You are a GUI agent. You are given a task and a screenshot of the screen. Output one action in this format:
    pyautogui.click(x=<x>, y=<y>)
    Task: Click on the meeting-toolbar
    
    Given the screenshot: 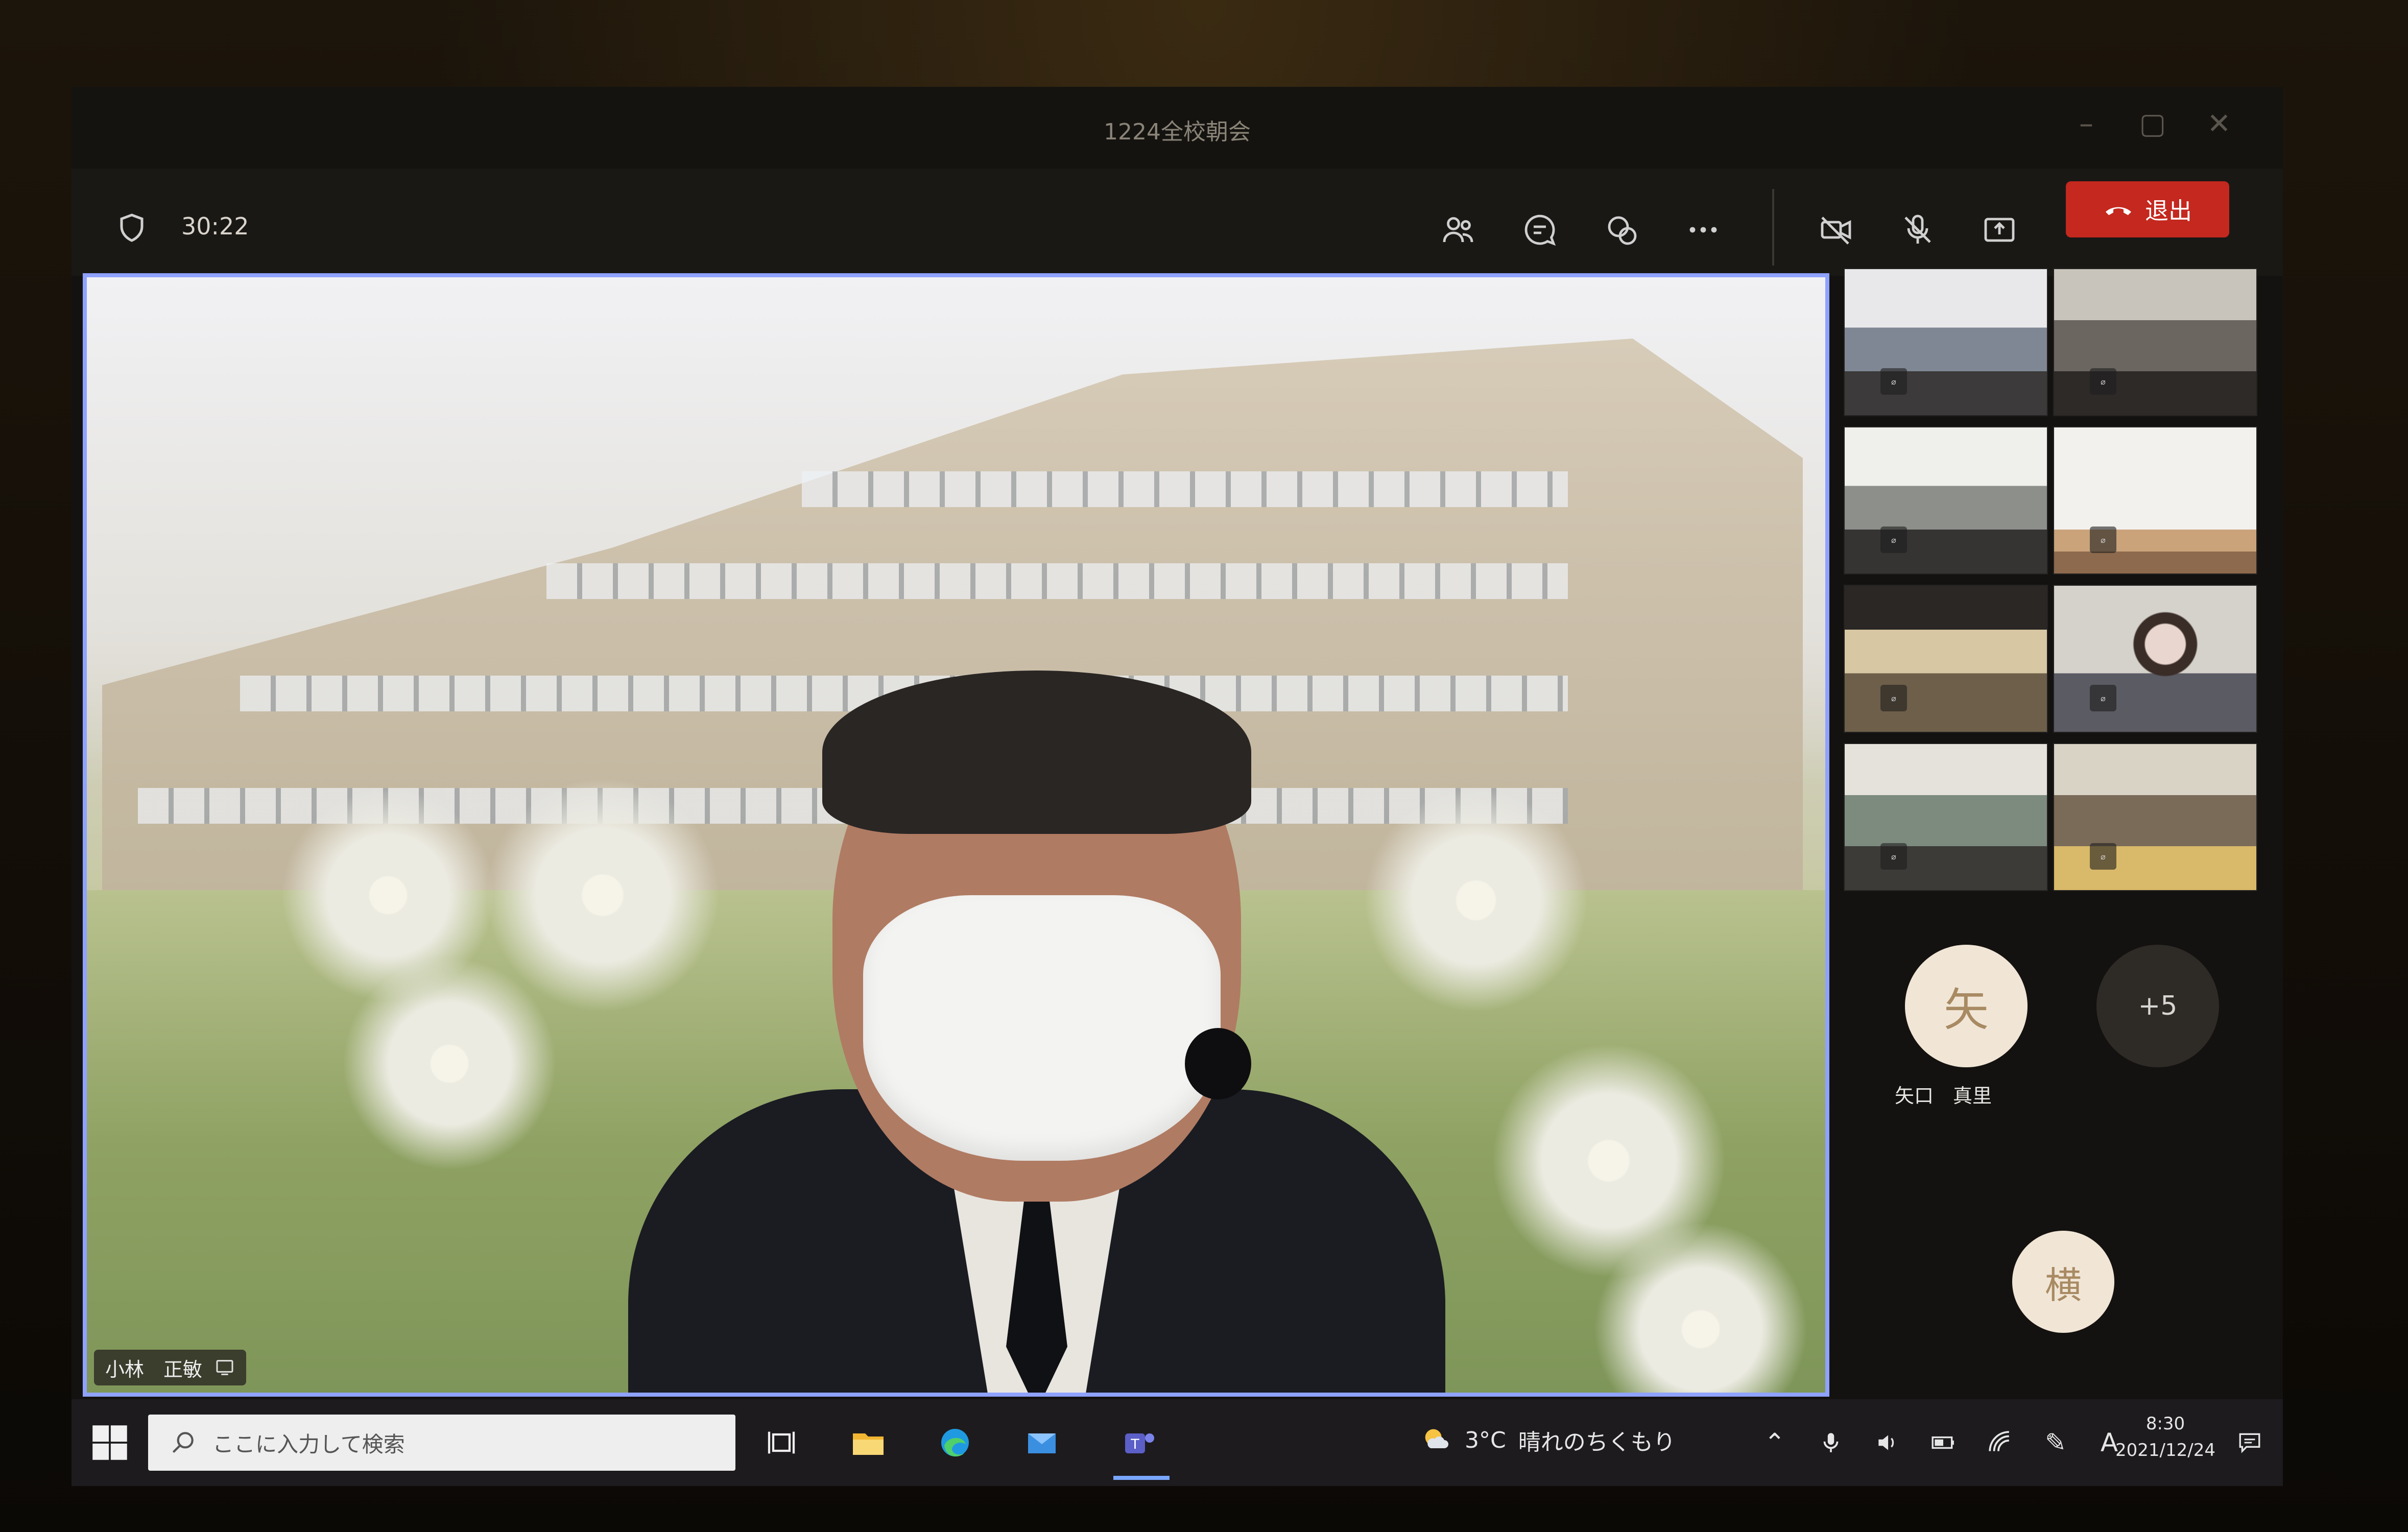 What is the action you would take?
    pyautogui.click(x=1177, y=223)
    